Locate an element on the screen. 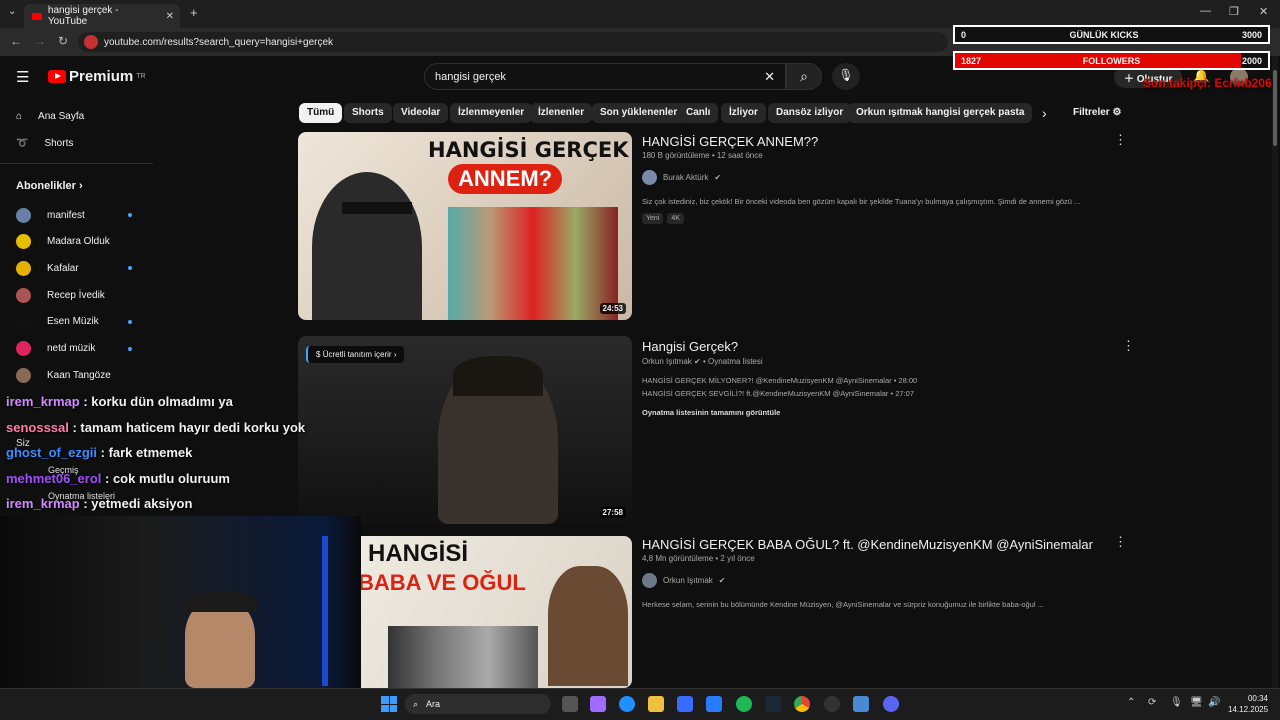  view-full-playlist-link: Oynatma listesinin tamamını görüntüle is located at coordinates (711, 412).